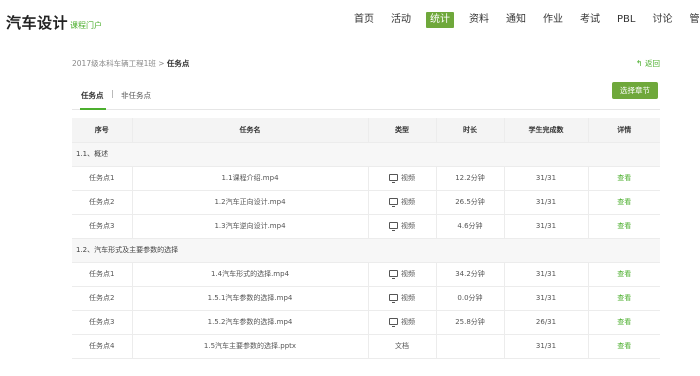 The height and width of the screenshot is (376, 700). What do you see at coordinates (114, 63) in the screenshot?
I see `breadcrumb-class-link: 2017级本科车辆工程1班` at bounding box center [114, 63].